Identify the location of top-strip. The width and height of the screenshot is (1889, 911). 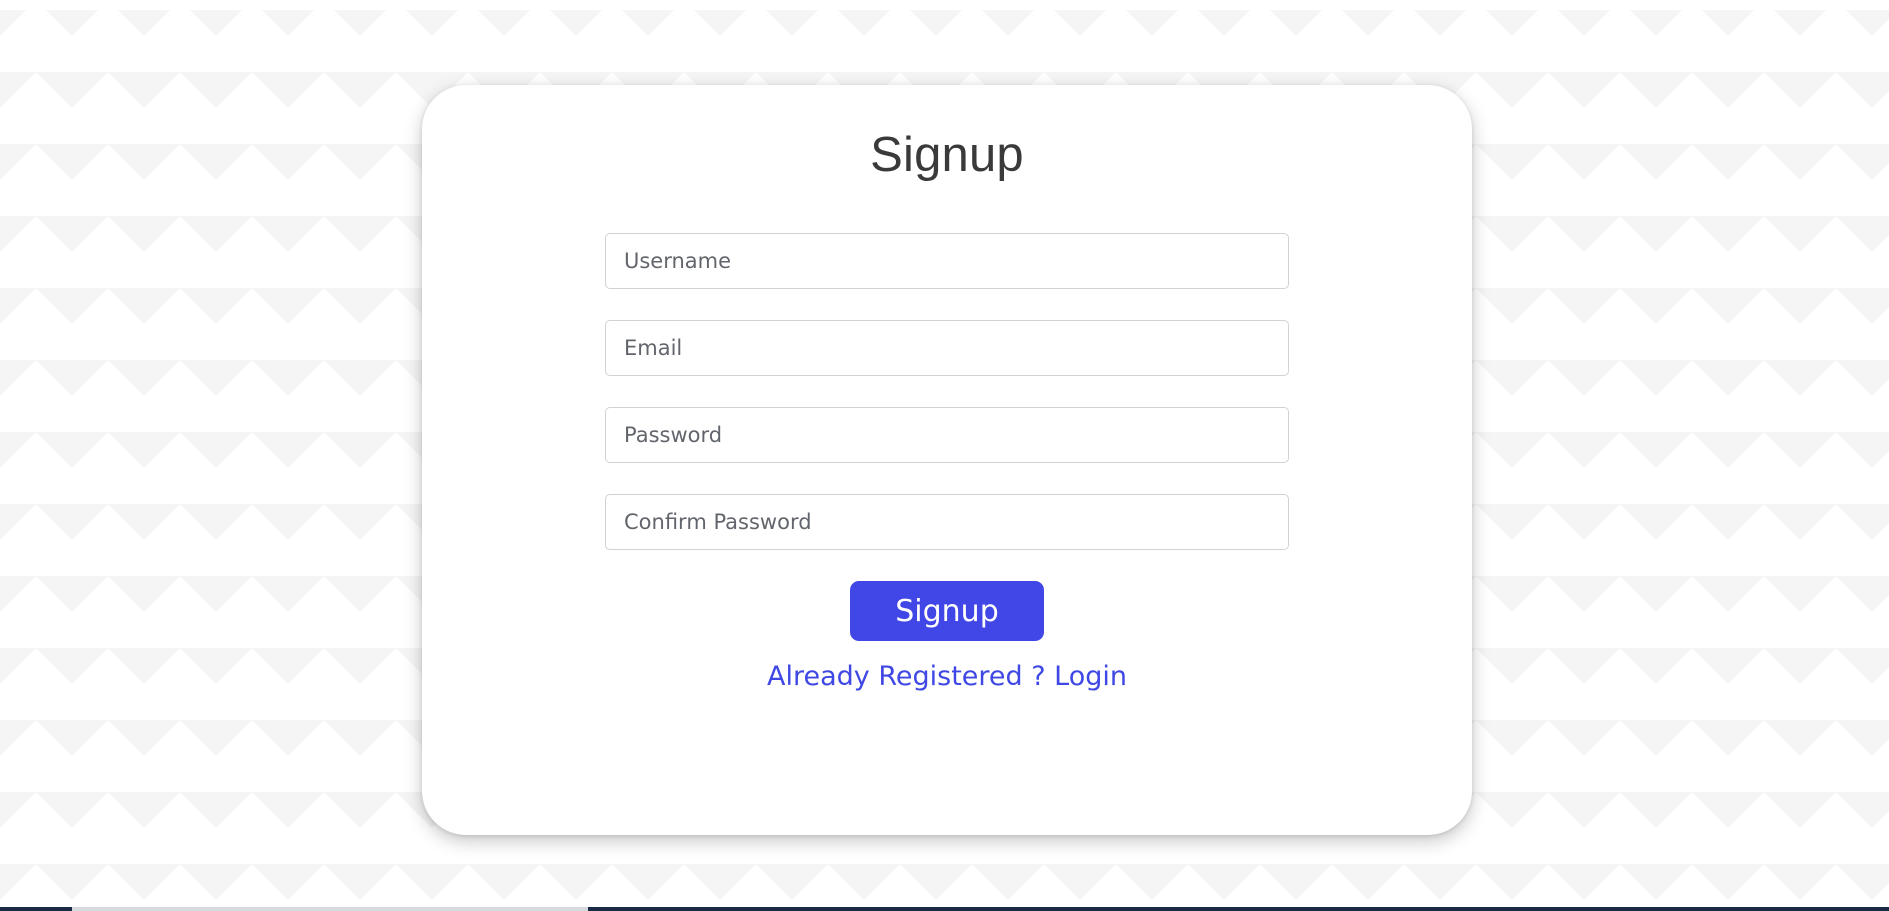
(944, 5).